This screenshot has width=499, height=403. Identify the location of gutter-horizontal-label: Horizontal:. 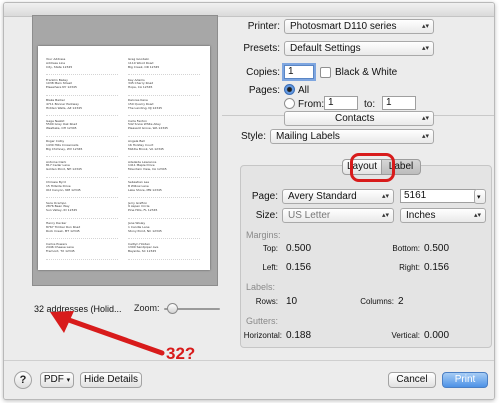
(262, 335).